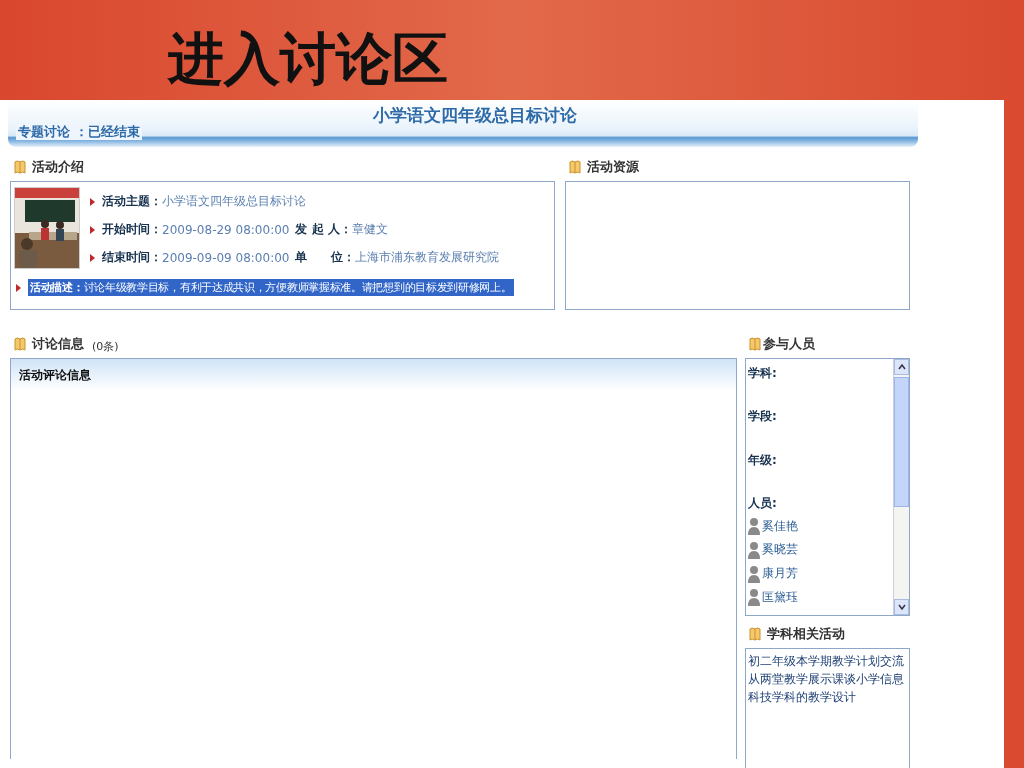 Image resolution: width=1024 pixels, height=768 pixels. What do you see at coordinates (763, 460) in the screenshot?
I see `field-label: 年级:` at bounding box center [763, 460].